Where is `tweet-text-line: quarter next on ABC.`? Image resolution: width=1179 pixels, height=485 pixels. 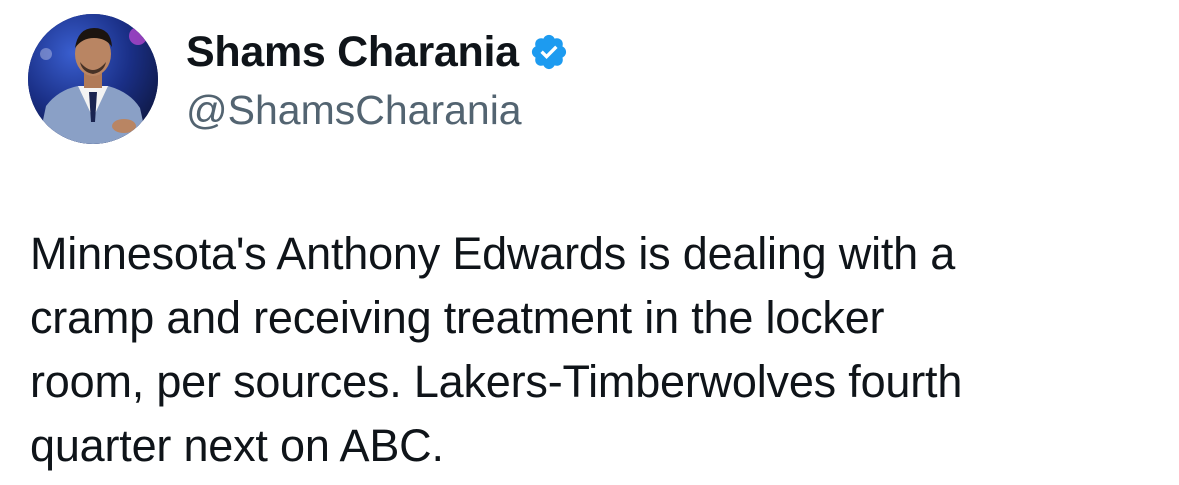 tweet-text-line: quarter next on ABC. is located at coordinates (237, 445).